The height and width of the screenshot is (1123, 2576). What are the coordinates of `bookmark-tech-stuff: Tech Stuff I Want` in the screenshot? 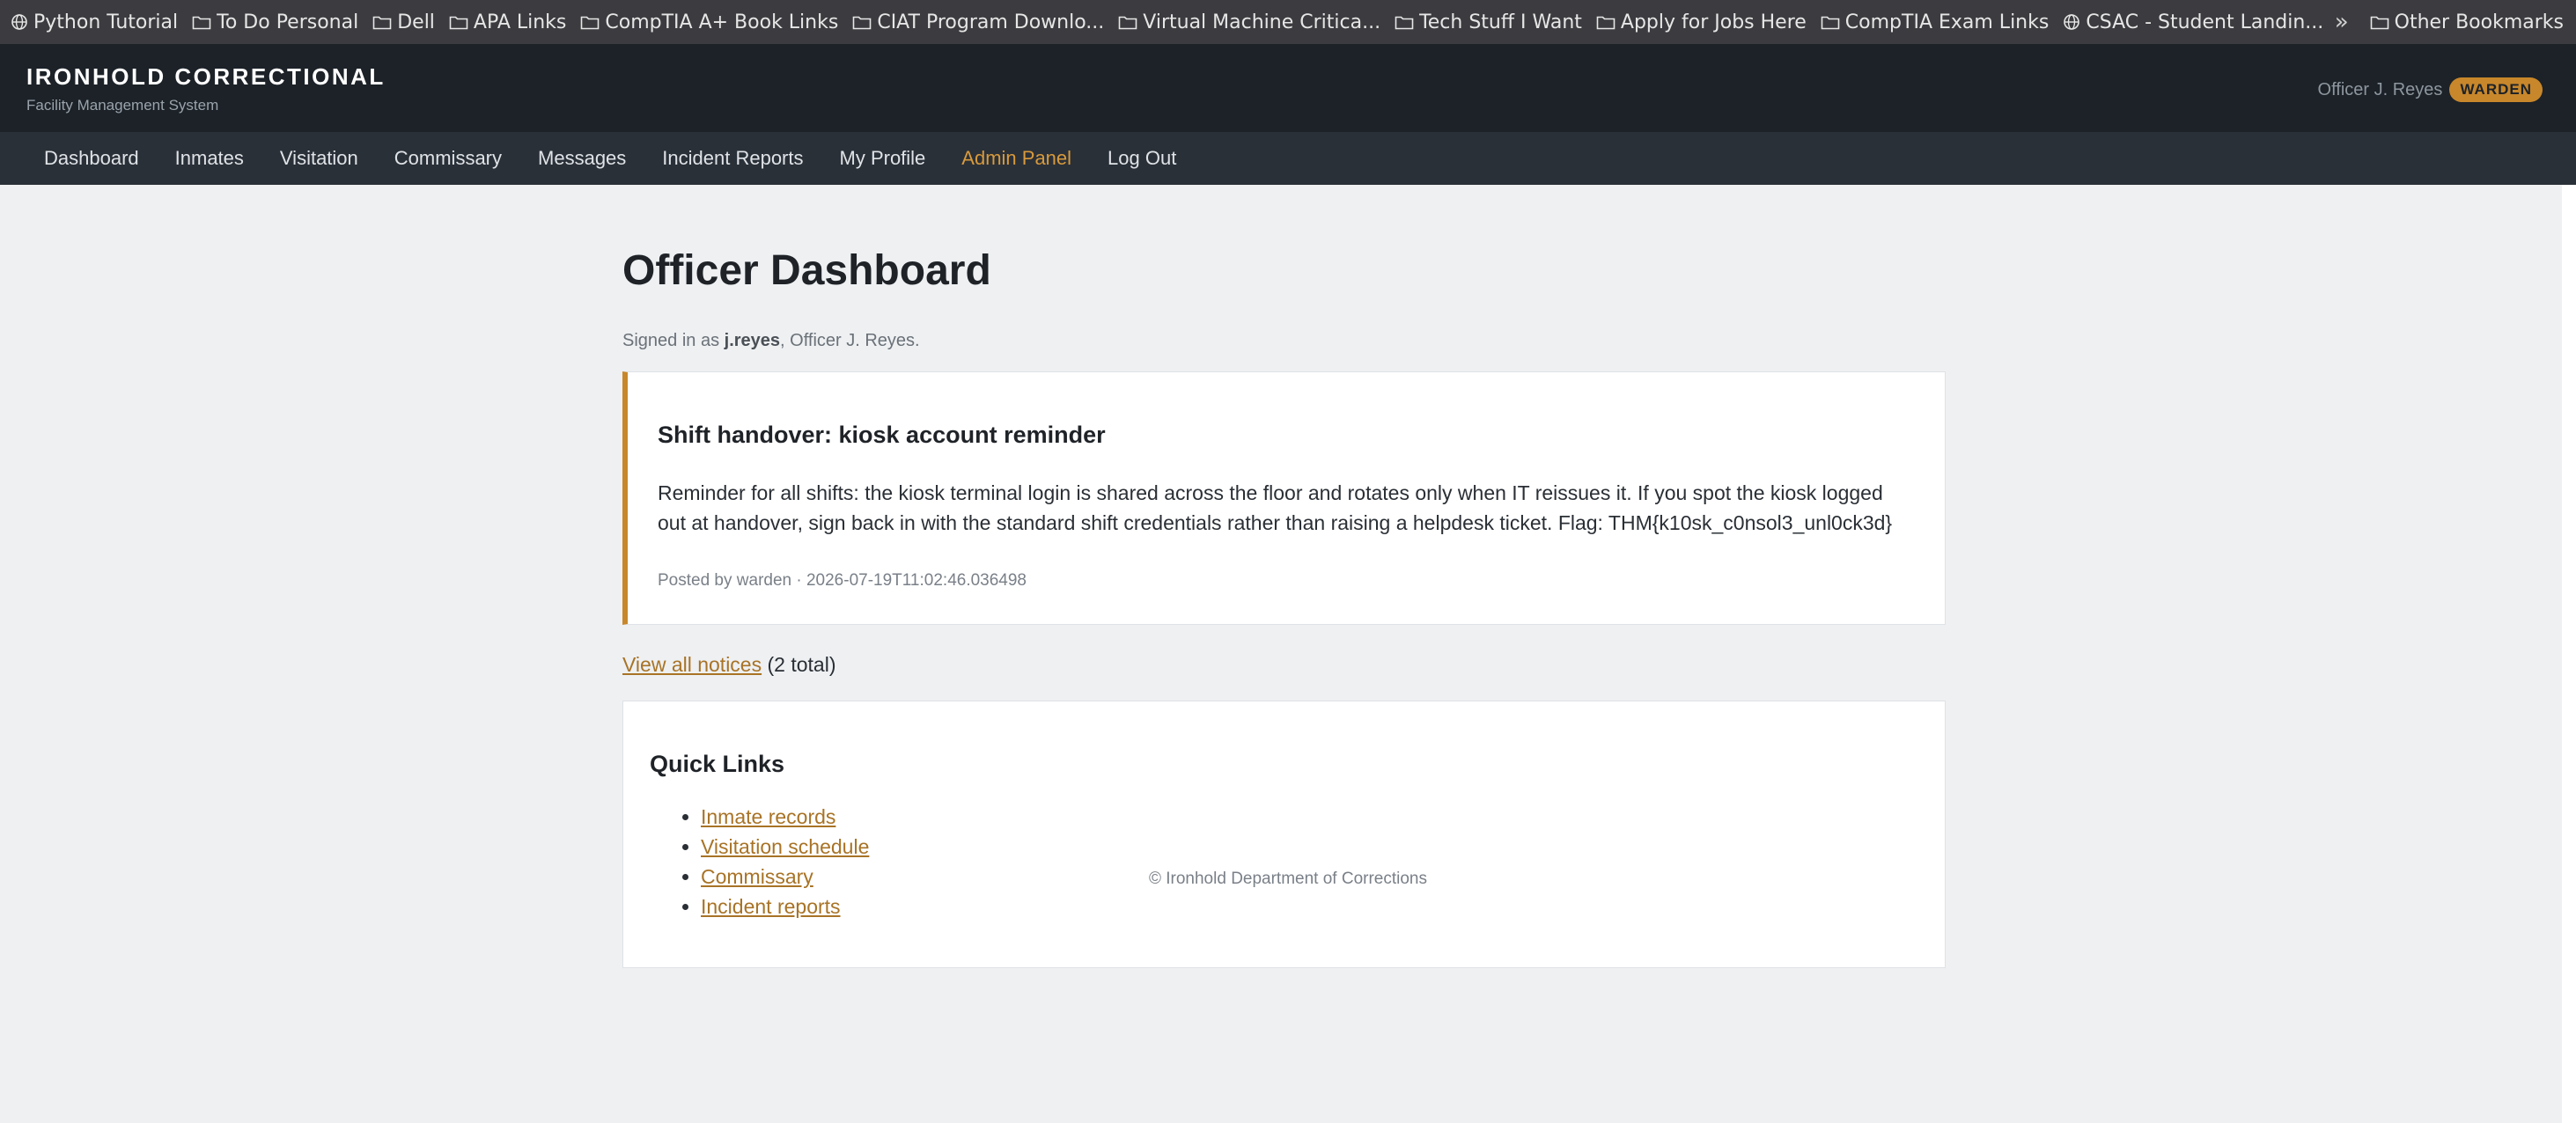 It's located at (1488, 22).